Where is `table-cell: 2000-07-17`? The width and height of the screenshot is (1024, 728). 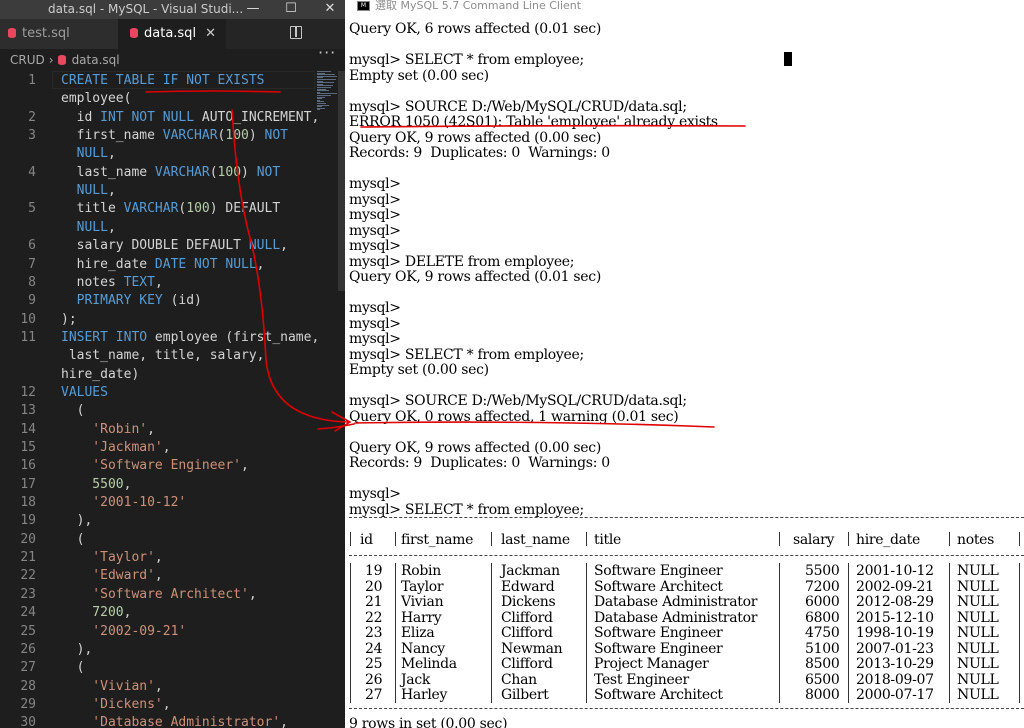
table-cell: 2000-07-17 is located at coordinates (895, 695).